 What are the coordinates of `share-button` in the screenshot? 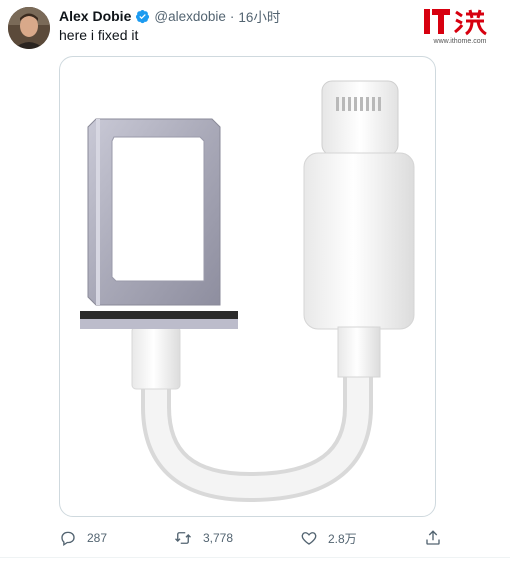 It's located at (433, 538).